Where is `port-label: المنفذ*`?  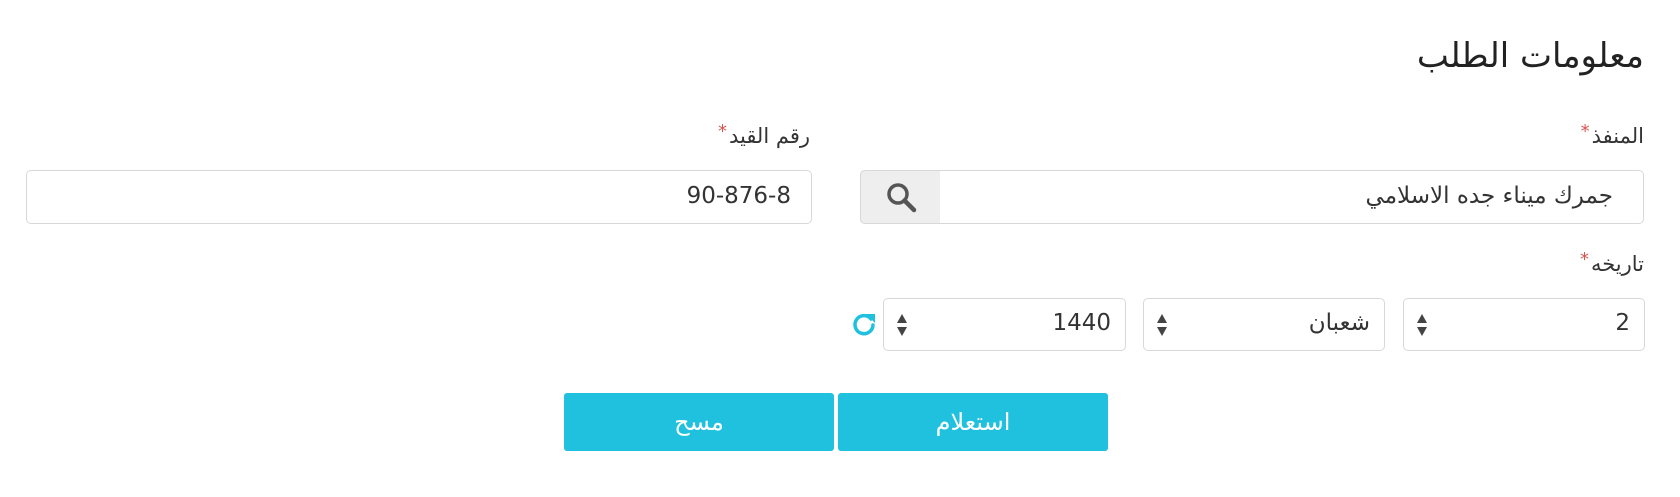 port-label: المنفذ* is located at coordinates (1612, 134).